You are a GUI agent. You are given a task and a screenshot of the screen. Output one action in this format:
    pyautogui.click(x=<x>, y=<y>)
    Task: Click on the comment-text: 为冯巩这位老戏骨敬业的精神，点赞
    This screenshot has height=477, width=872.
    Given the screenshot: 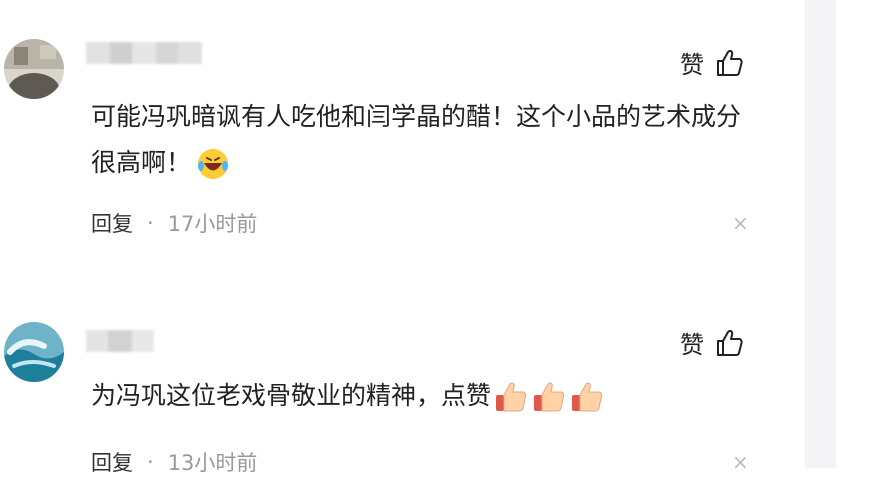 What is the action you would take?
    pyautogui.click(x=421, y=396)
    